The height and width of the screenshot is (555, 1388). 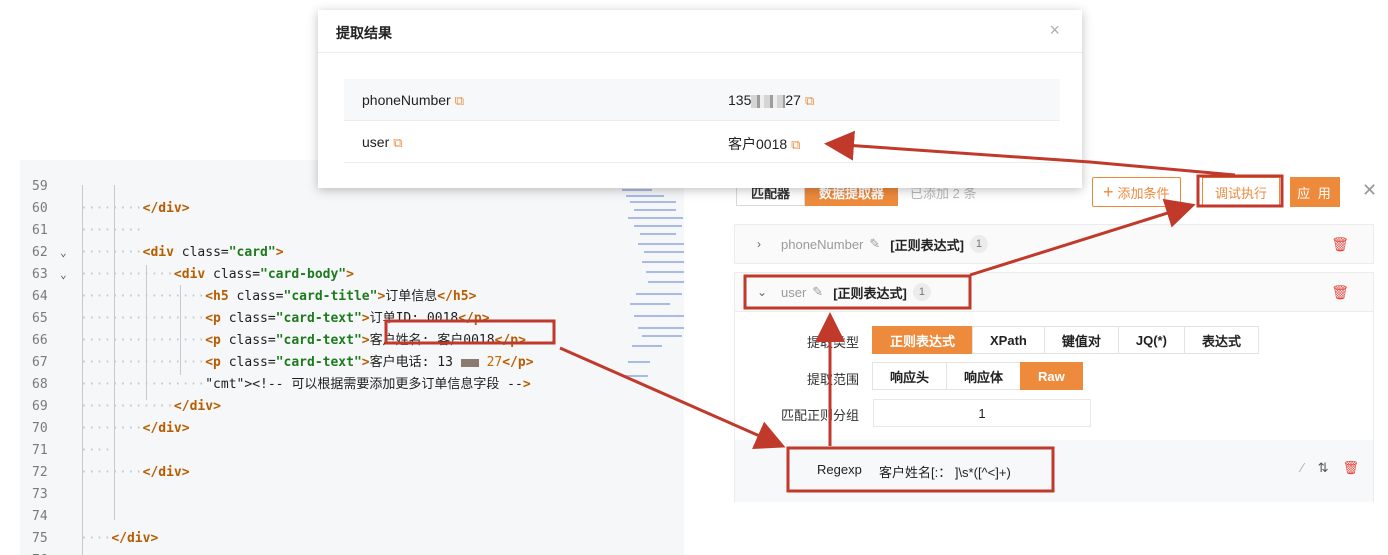 I want to click on code-line: 74, so click(x=352, y=517).